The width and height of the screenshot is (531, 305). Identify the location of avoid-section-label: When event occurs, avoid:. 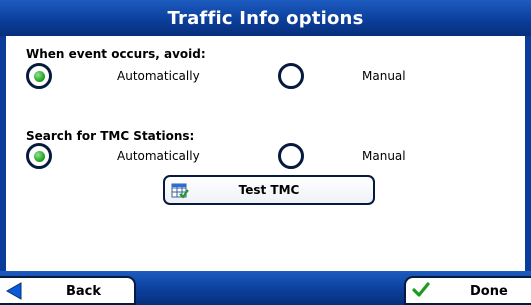
(116, 54).